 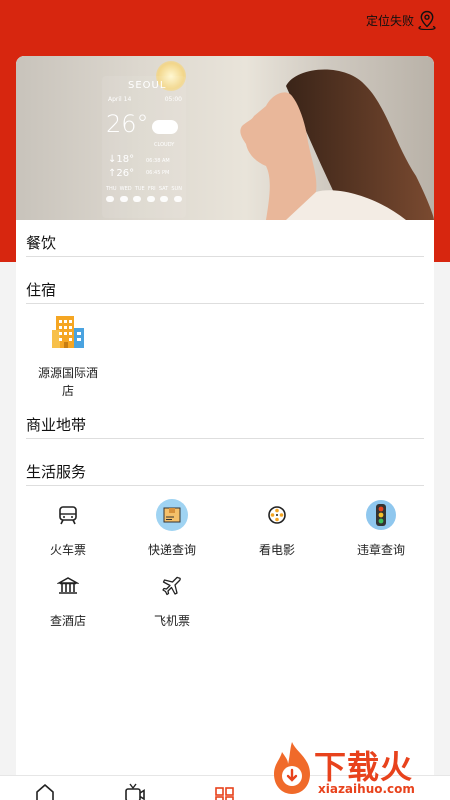 I want to click on service-flight-ticket: 飞机票, so click(x=172, y=599).